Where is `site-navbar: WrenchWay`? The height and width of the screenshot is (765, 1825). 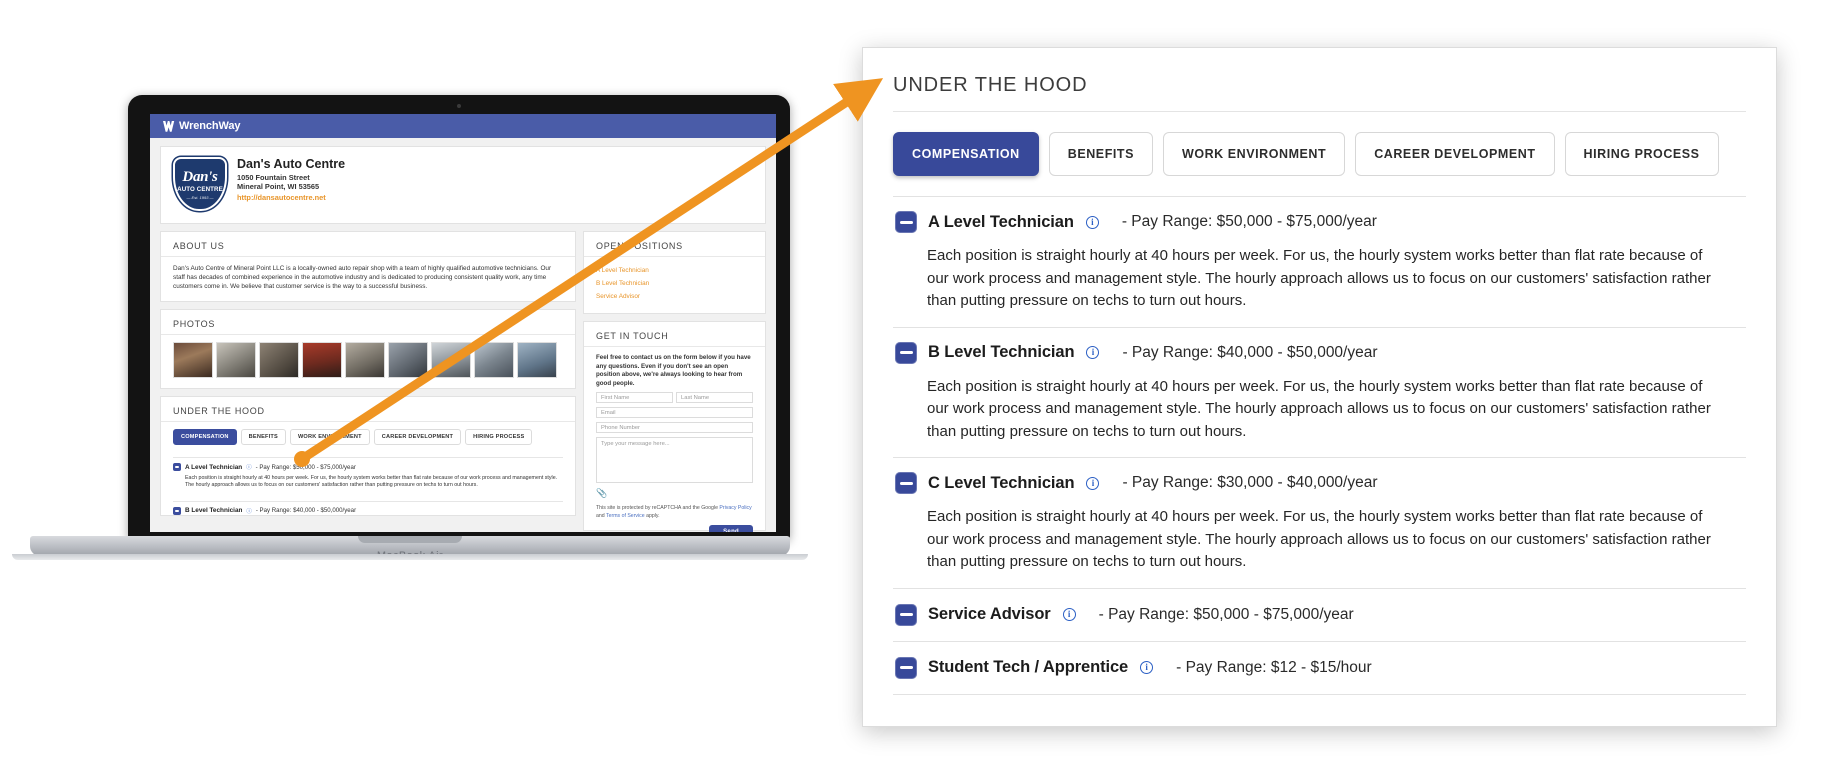 site-navbar: WrenchWay is located at coordinates (463, 126).